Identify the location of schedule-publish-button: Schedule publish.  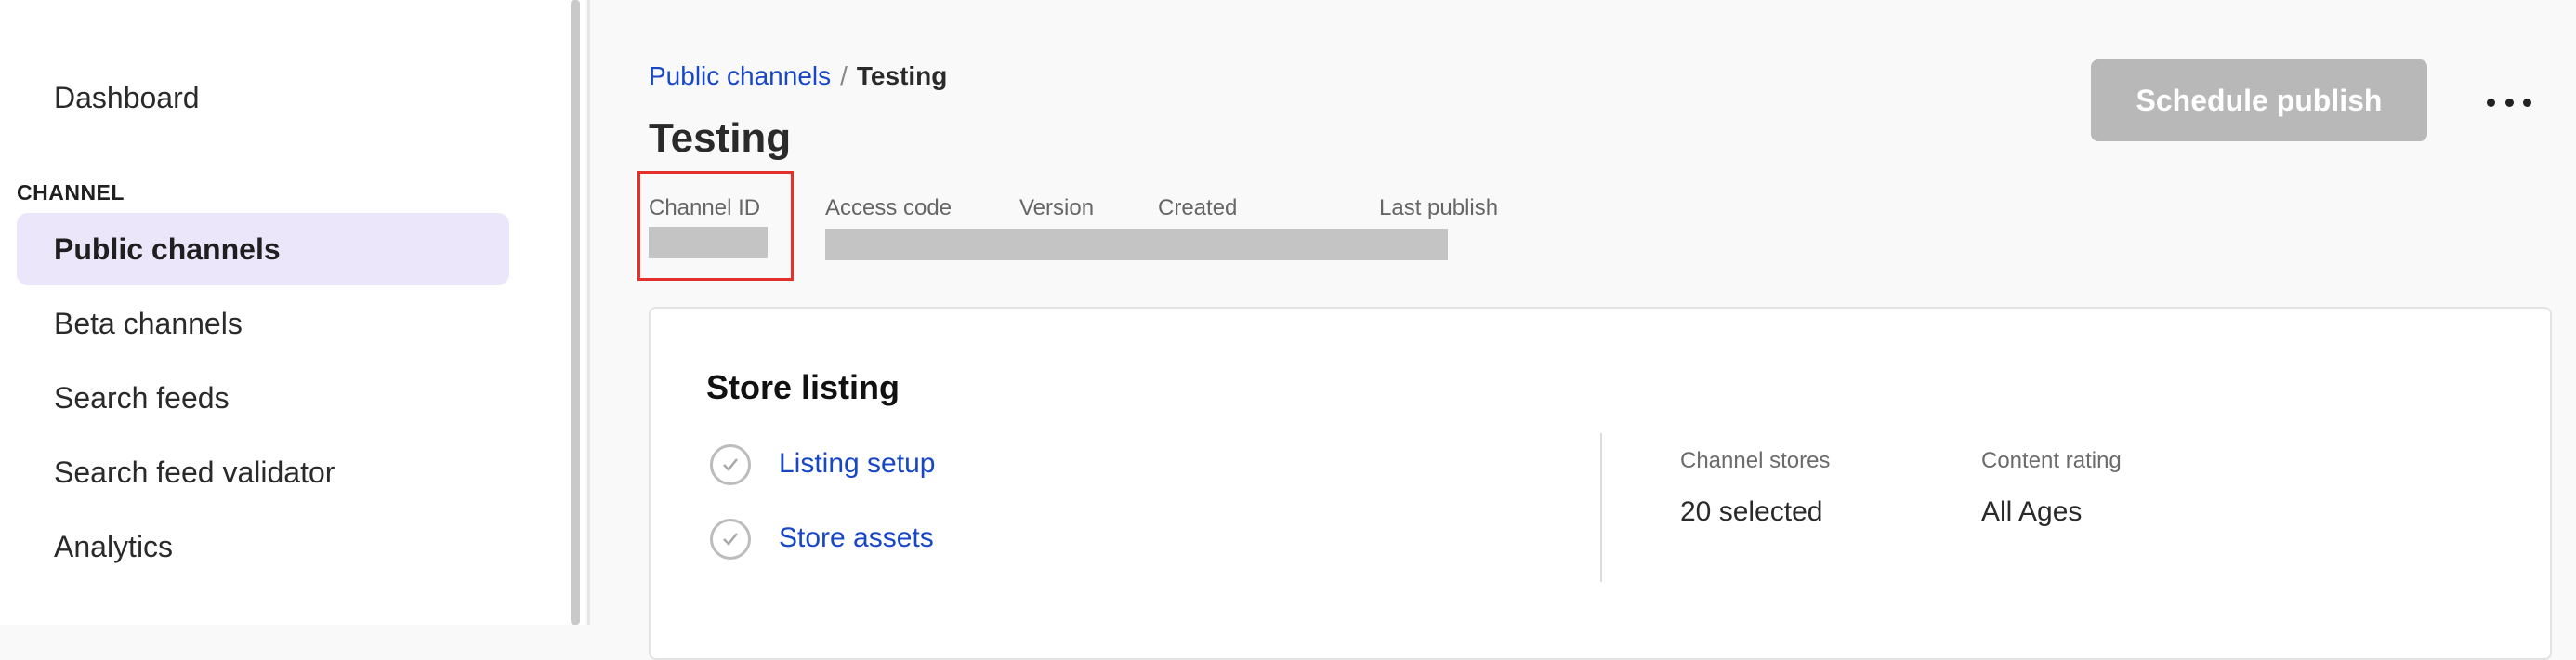
(2259, 100).